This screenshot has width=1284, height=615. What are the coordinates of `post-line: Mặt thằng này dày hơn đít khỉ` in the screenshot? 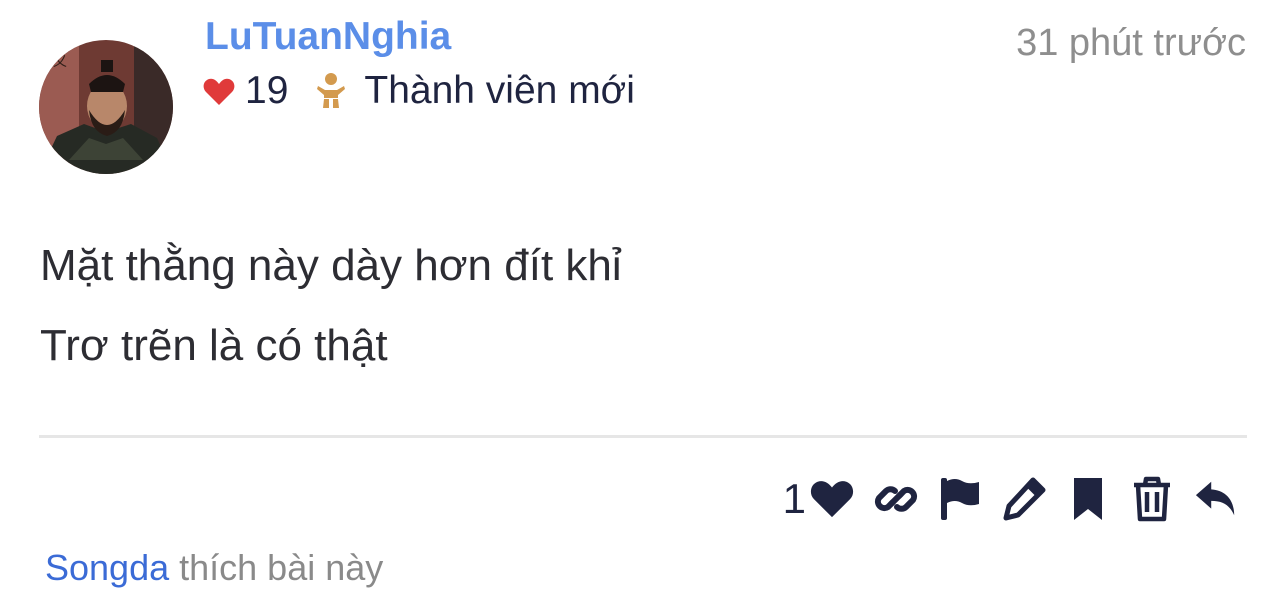 It's located at (331, 265).